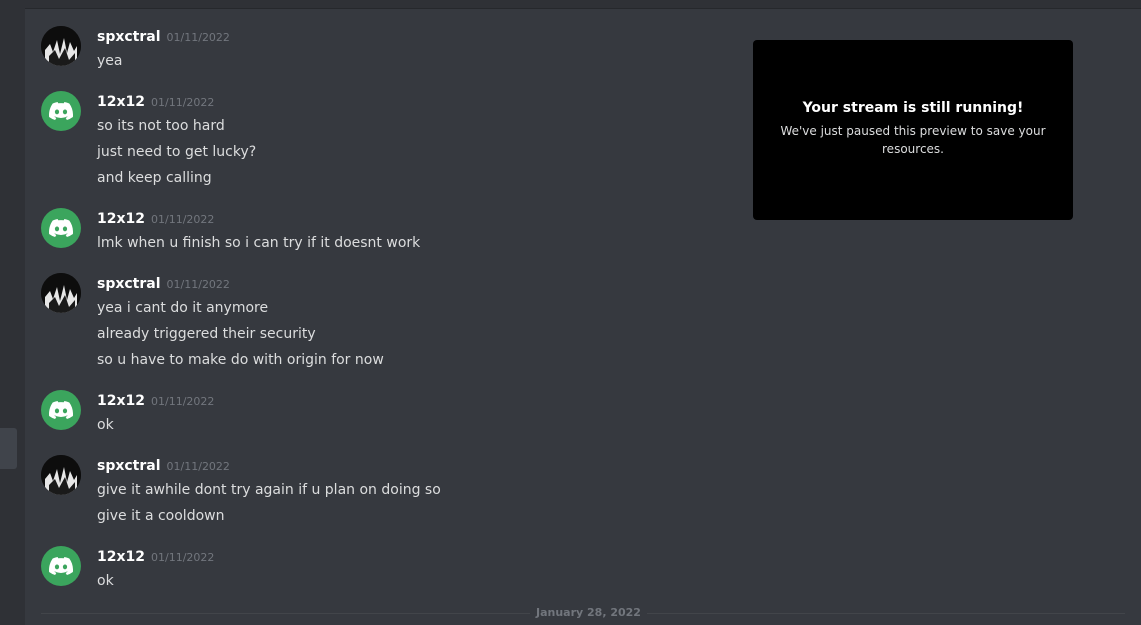  Describe the element at coordinates (206, 334) in the screenshot. I see `message-text: already triggered their security` at that location.